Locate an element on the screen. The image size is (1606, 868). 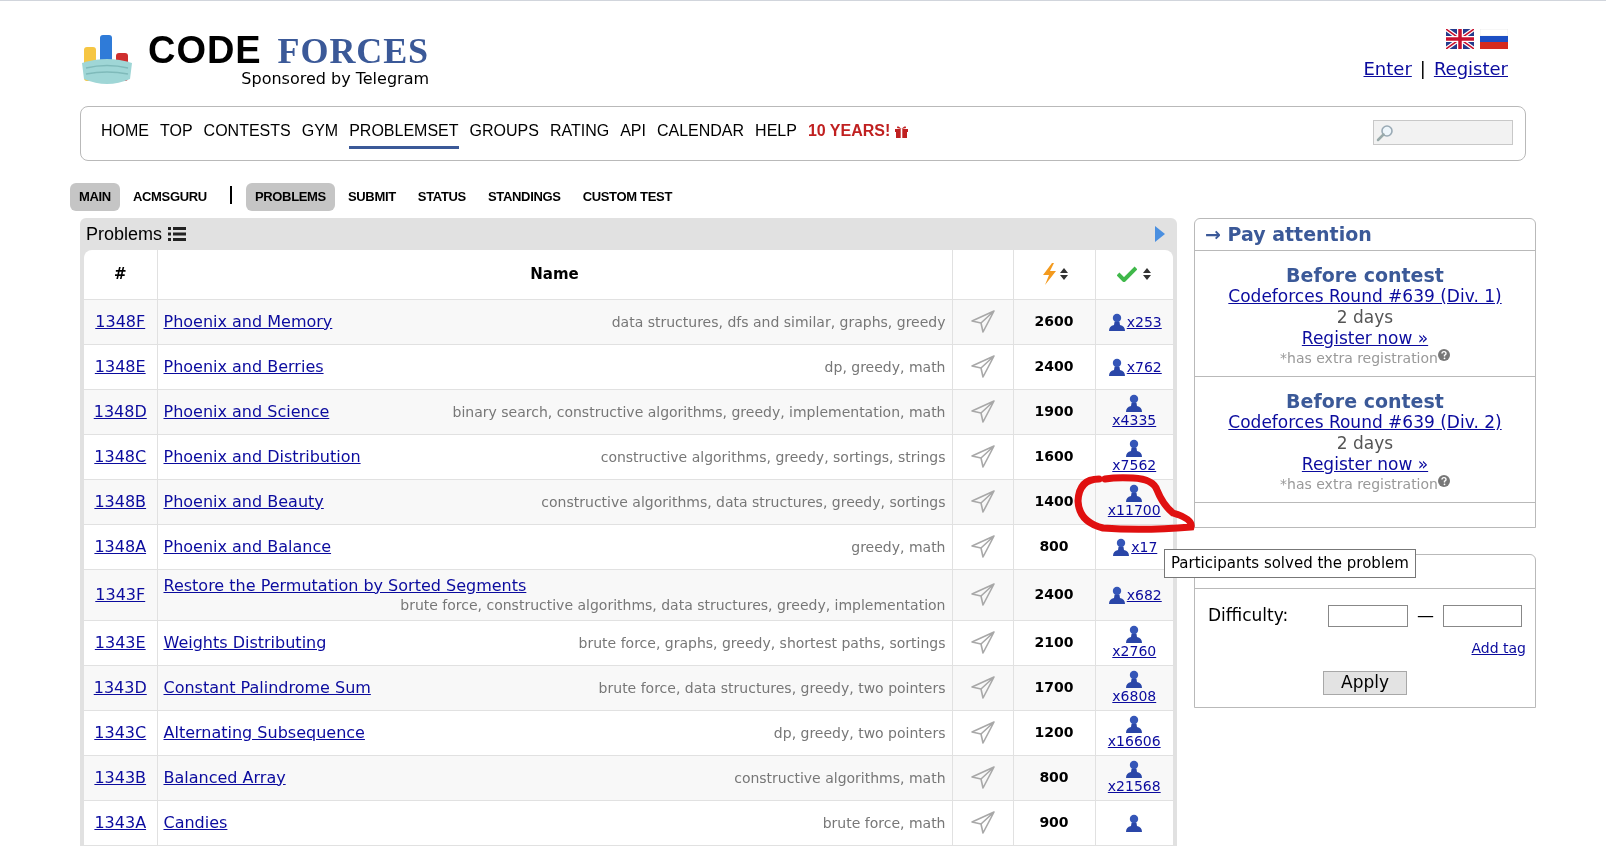
problem-id-link: 1343E is located at coordinates (120, 642).